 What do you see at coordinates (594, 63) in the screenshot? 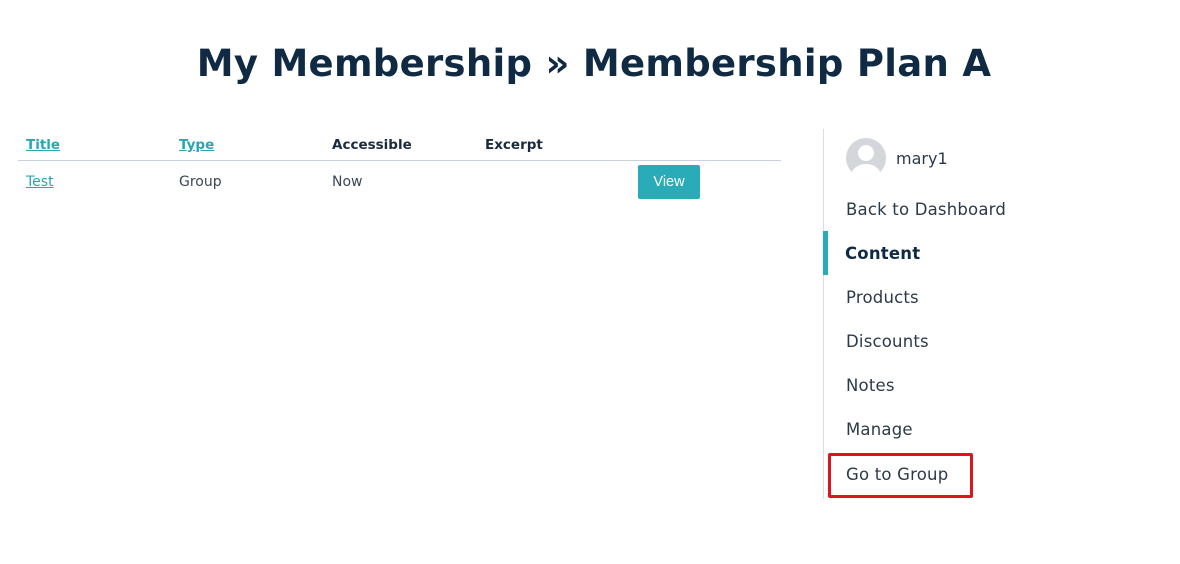
I see `page-title: My Membership » Membership Plan A` at bounding box center [594, 63].